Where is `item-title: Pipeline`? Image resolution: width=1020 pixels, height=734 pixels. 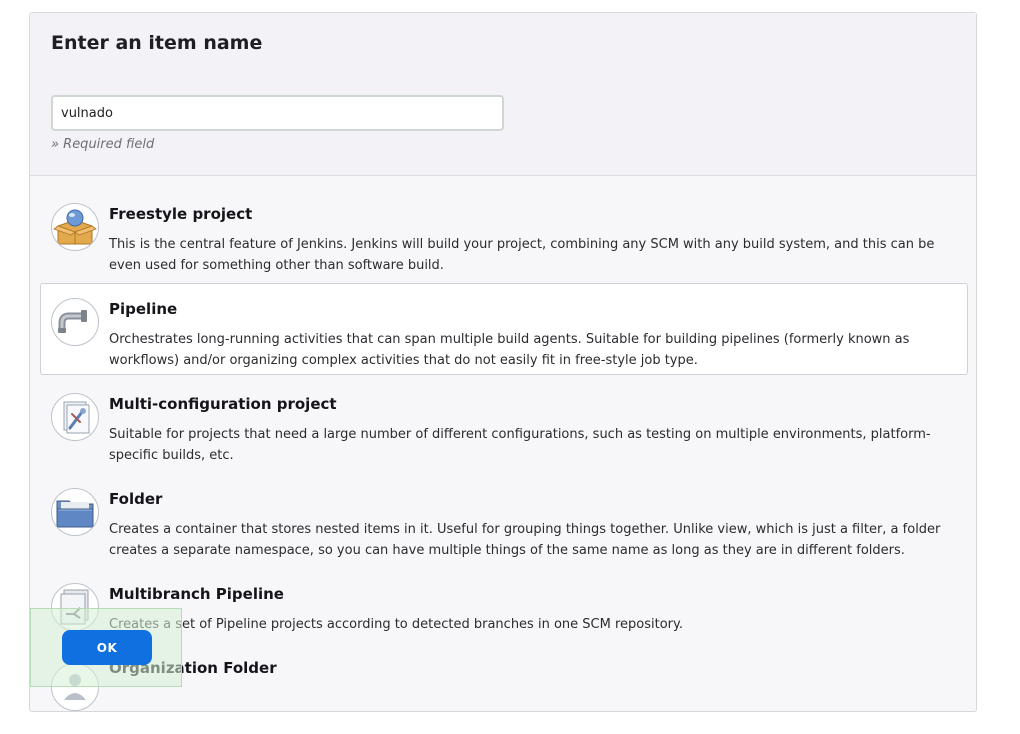
item-title: Pipeline is located at coordinates (143, 309).